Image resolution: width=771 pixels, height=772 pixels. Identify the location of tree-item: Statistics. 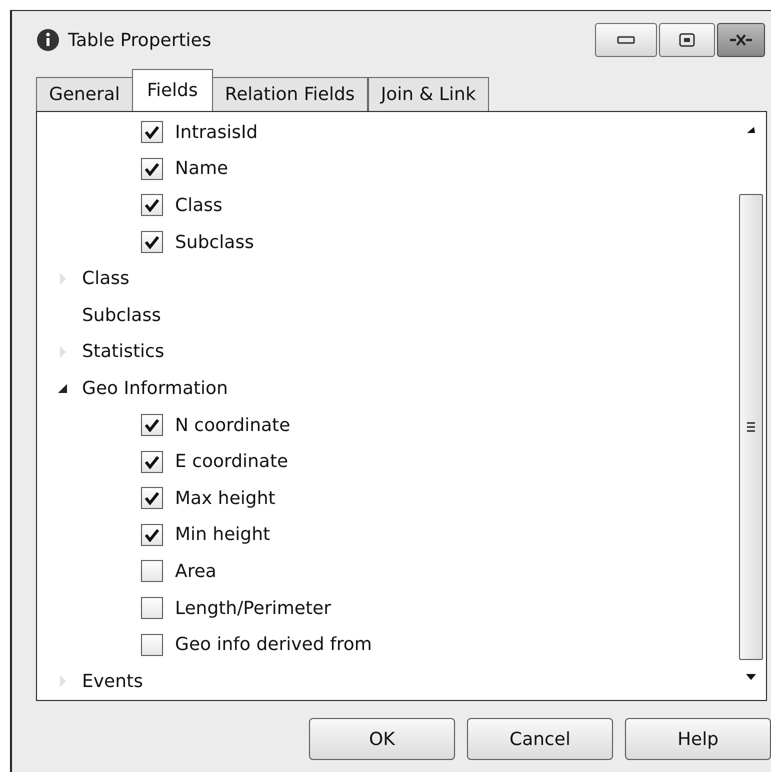
(123, 352).